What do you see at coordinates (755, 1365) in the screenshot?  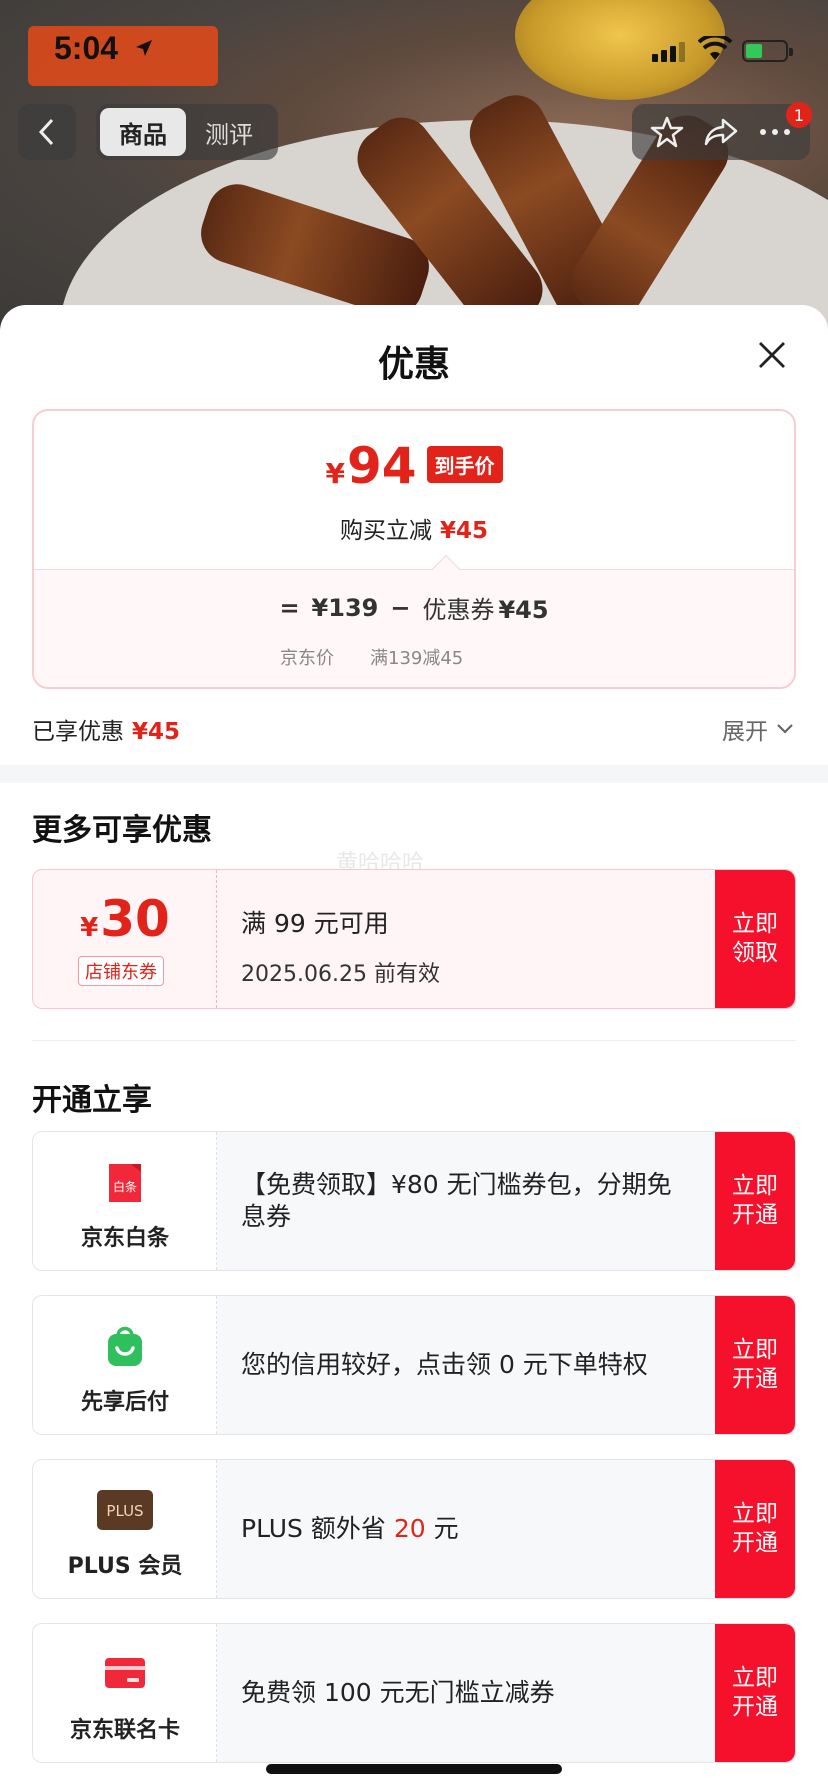 I see `open-pay-later-button: 立即 开通` at bounding box center [755, 1365].